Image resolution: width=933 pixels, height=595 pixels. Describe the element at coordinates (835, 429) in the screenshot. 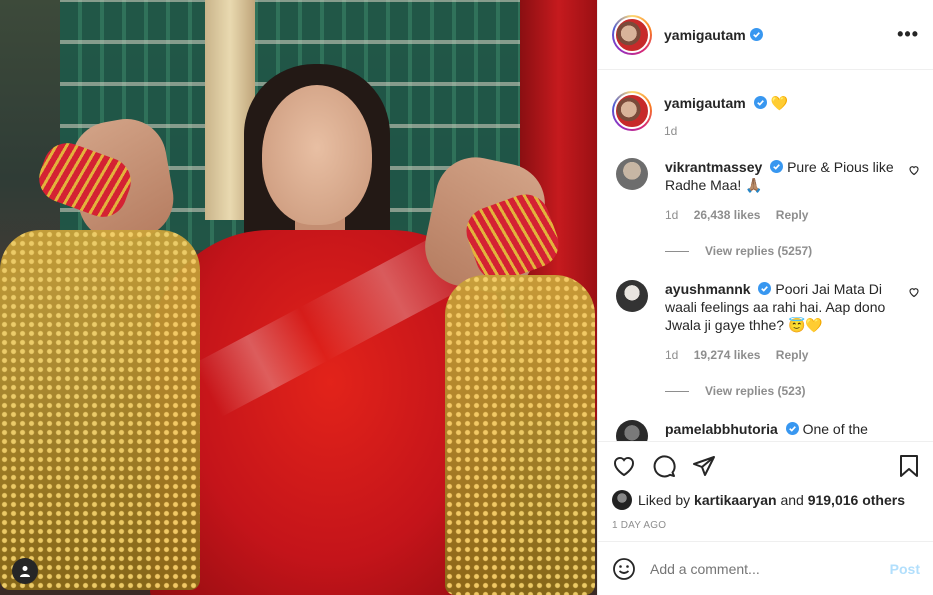

I see `comment-text: One of the` at that location.